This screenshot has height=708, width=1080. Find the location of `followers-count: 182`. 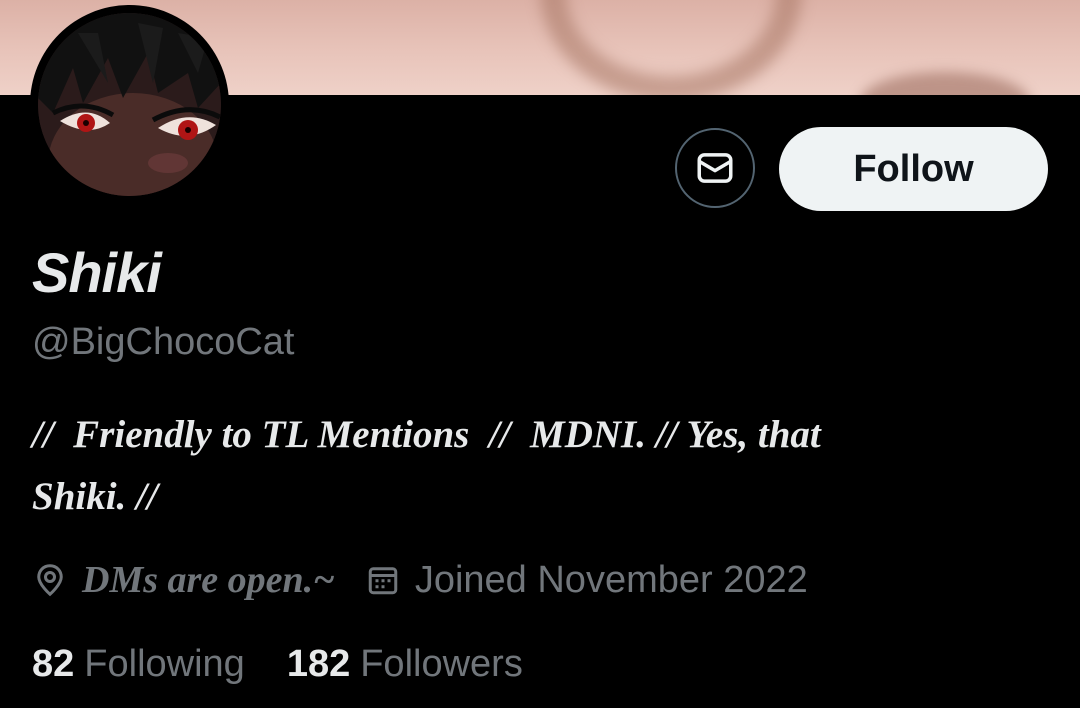

followers-count: 182 is located at coordinates (318, 663).